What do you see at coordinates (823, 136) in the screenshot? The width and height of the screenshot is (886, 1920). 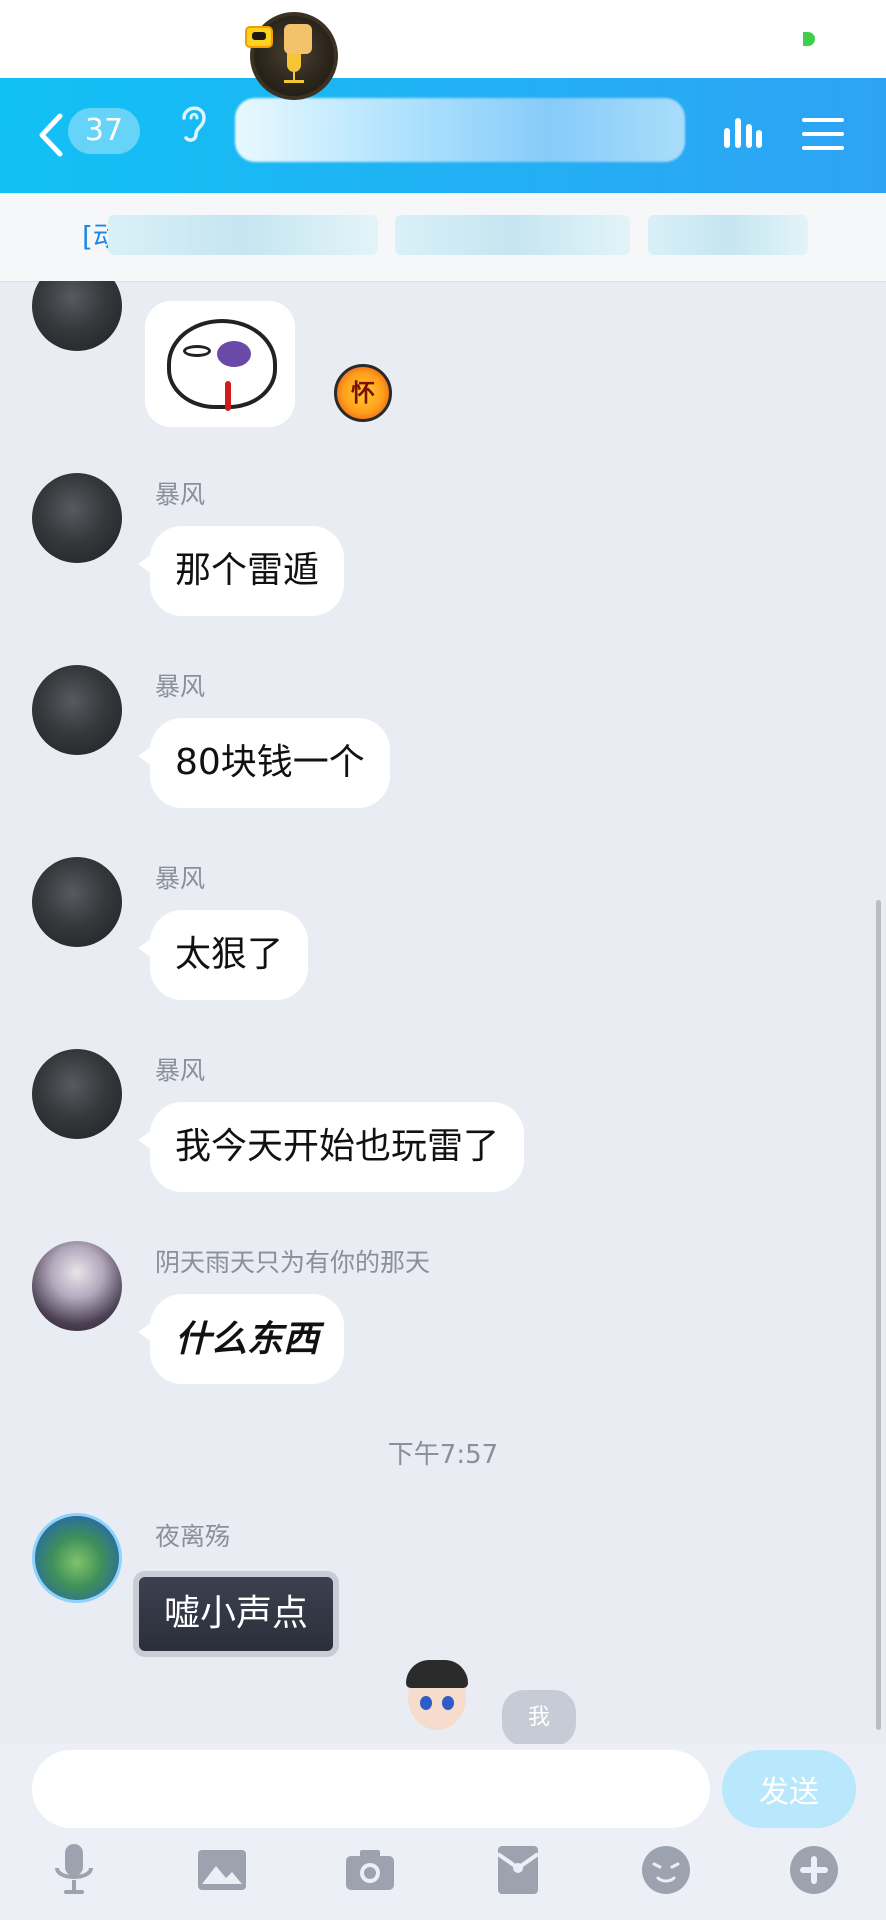 I see `menu-button` at bounding box center [823, 136].